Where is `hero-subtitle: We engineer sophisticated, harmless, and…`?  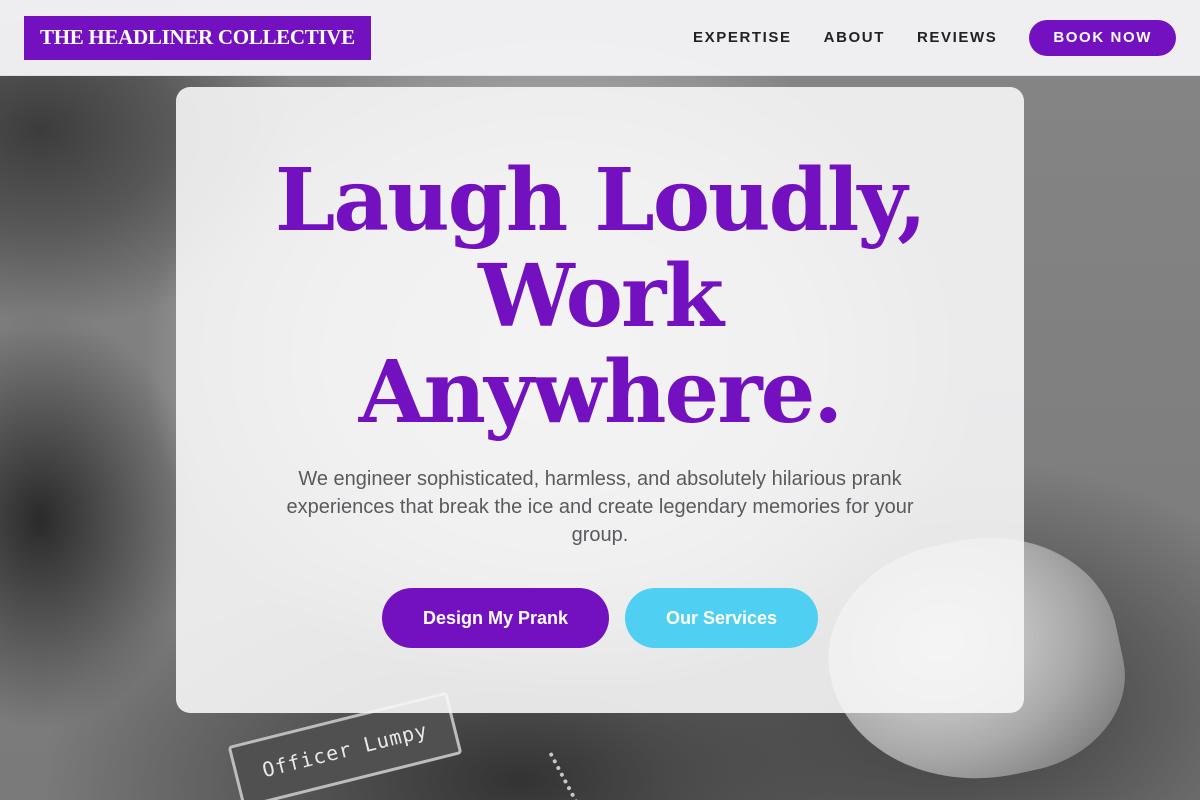
hero-subtitle: We engineer sophisticated, harmless, and… is located at coordinates (600, 507).